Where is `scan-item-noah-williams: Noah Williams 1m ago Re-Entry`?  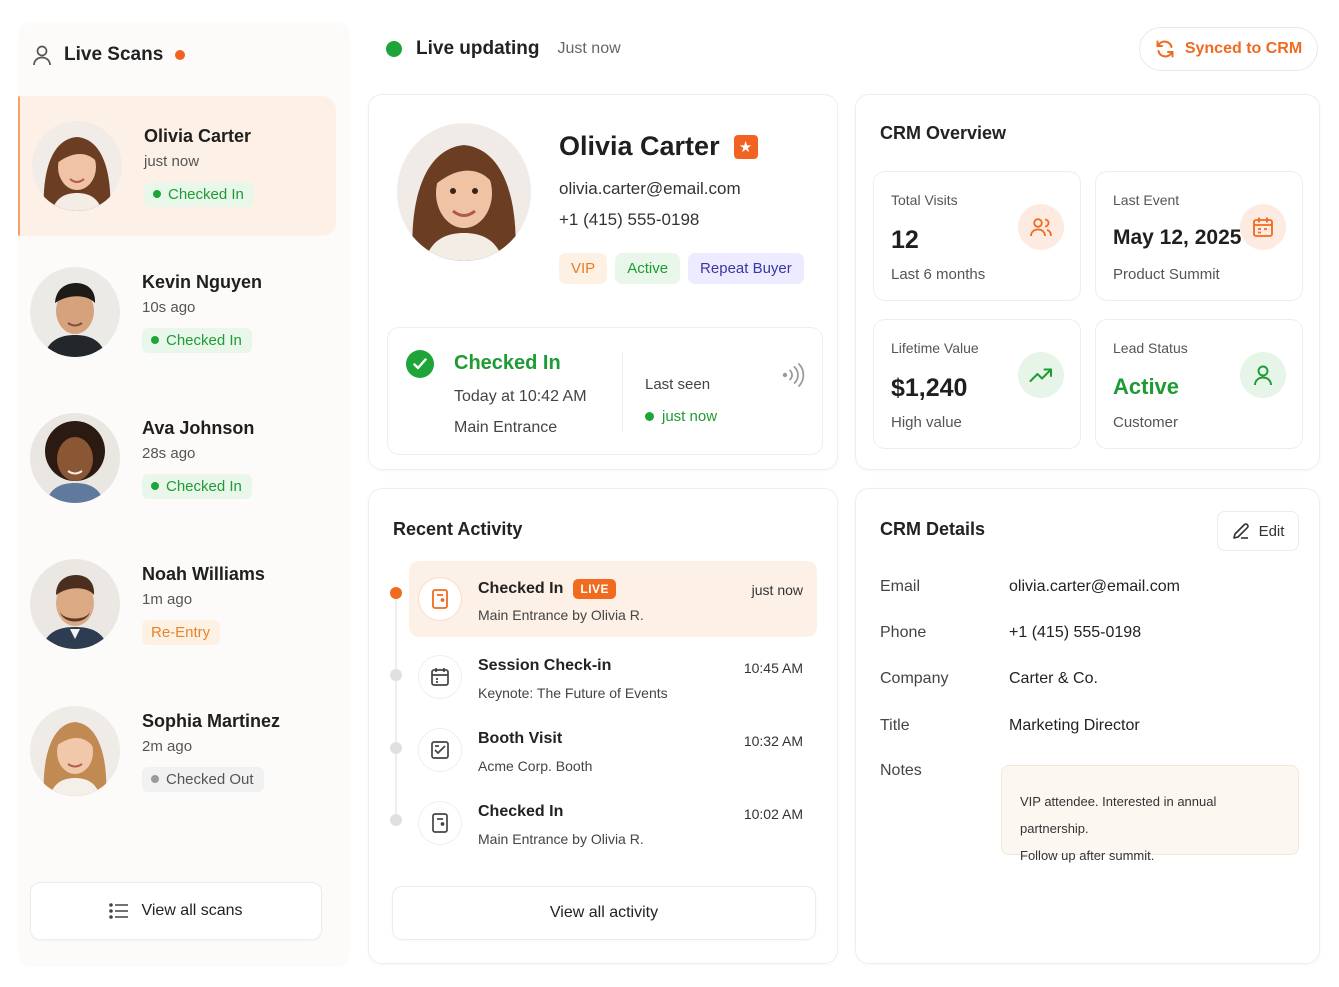
scan-item-noah-williams: Noah Williams 1m ago Re-Entry is located at coordinates (177, 604).